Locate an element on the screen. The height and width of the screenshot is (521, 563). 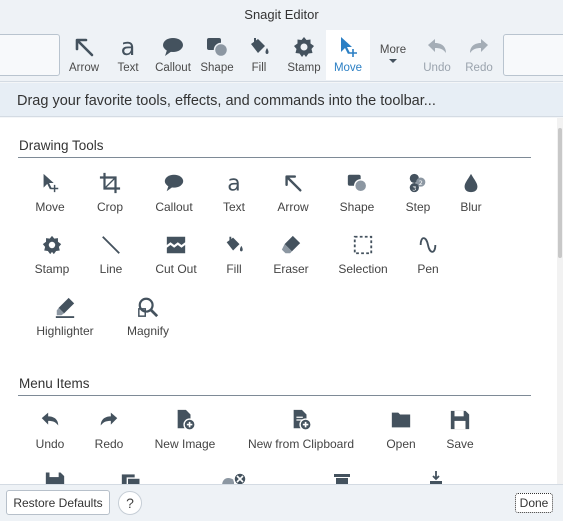
section-menu-items-title: Menu Items is located at coordinates (54, 383).